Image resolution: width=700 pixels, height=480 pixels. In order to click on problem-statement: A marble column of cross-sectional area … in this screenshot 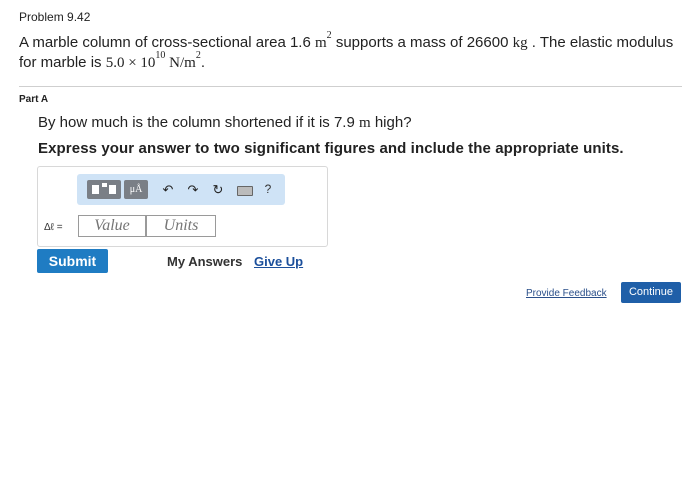, I will do `click(354, 51)`.